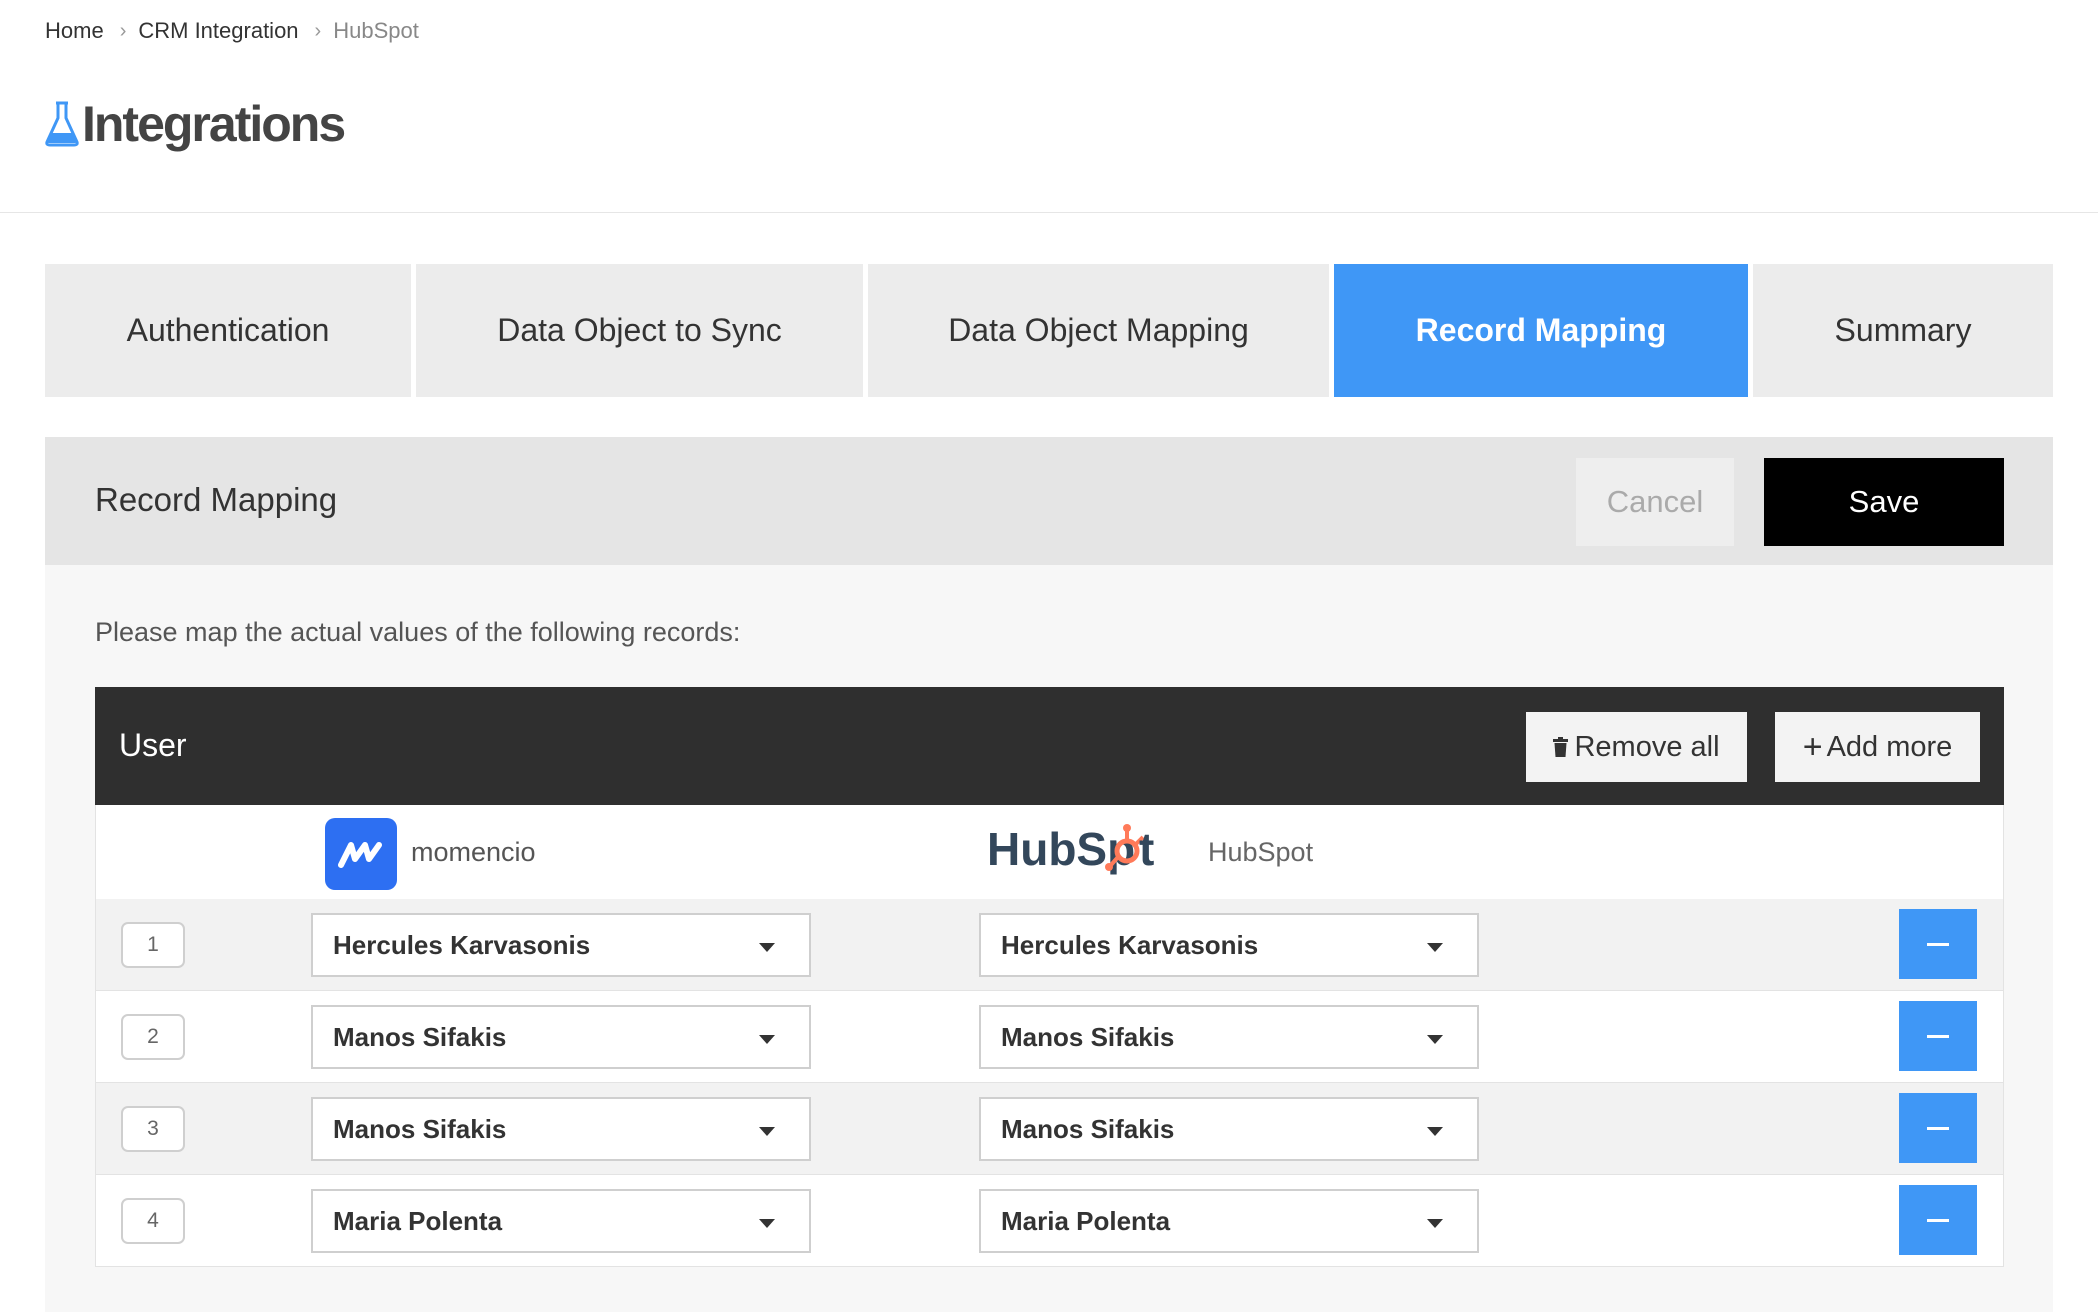 This screenshot has height=1312, width=2098. What do you see at coordinates (1049, 746) in the screenshot?
I see `user-block-header: User Remove all + Add more` at bounding box center [1049, 746].